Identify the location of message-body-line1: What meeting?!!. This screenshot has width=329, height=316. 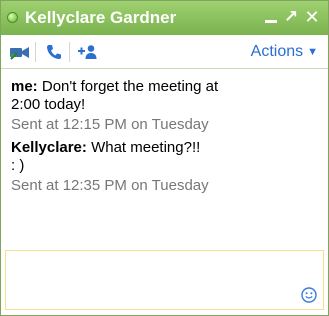
(146, 147).